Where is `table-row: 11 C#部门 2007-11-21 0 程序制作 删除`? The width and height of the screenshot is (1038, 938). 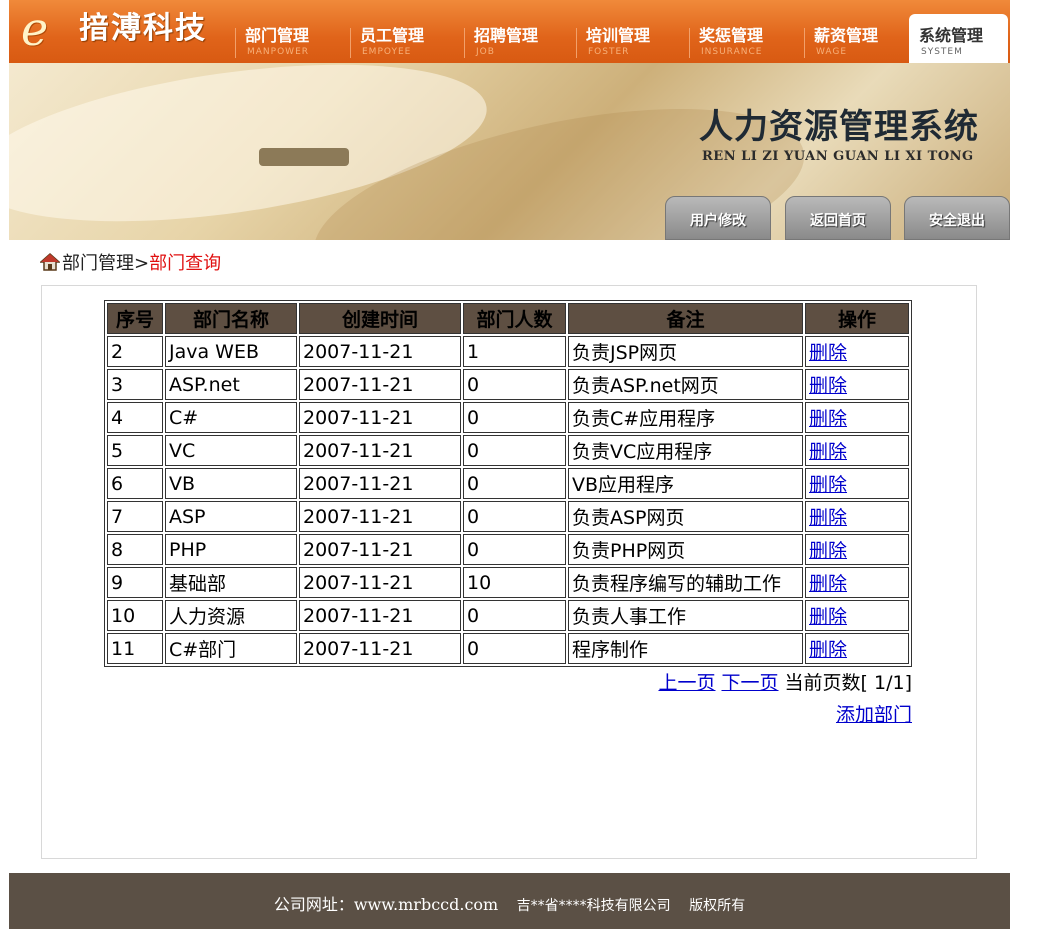 table-row: 11 C#部门 2007-11-21 0 程序制作 删除 is located at coordinates (508, 648).